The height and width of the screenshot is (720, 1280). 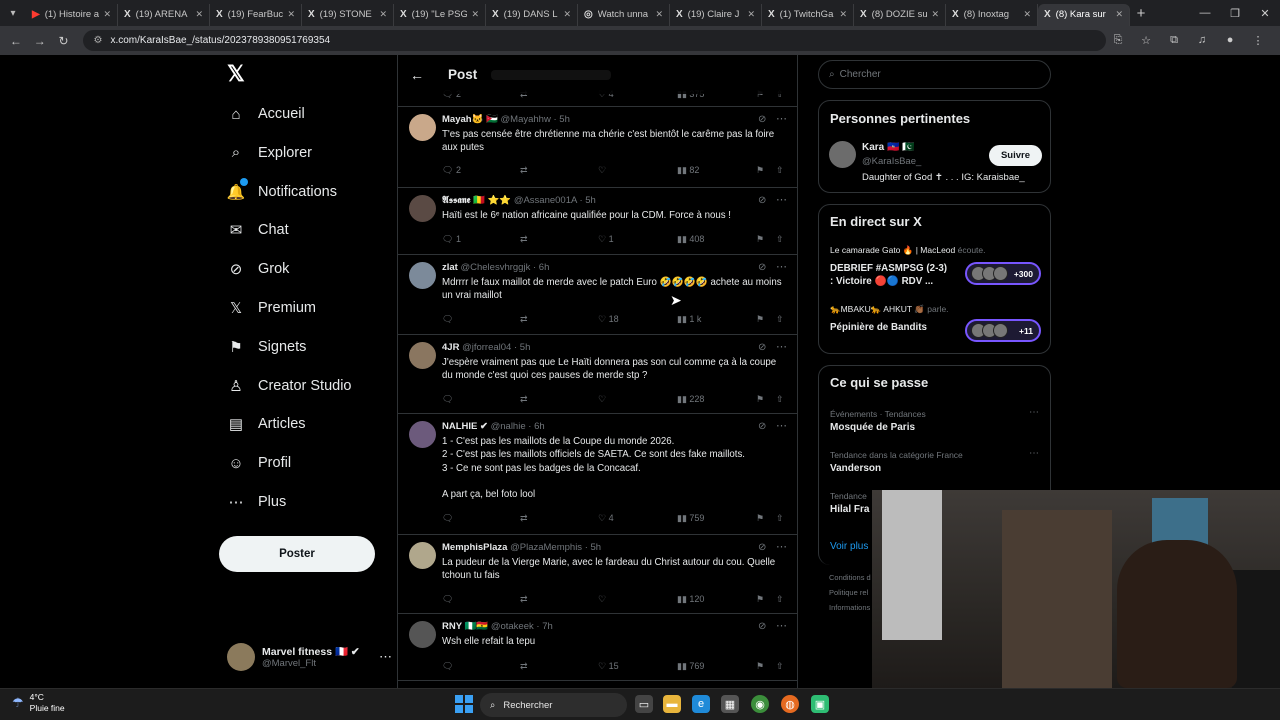 What do you see at coordinates (526, 119) in the screenshot?
I see `author-handle: @Mayahhw` at bounding box center [526, 119].